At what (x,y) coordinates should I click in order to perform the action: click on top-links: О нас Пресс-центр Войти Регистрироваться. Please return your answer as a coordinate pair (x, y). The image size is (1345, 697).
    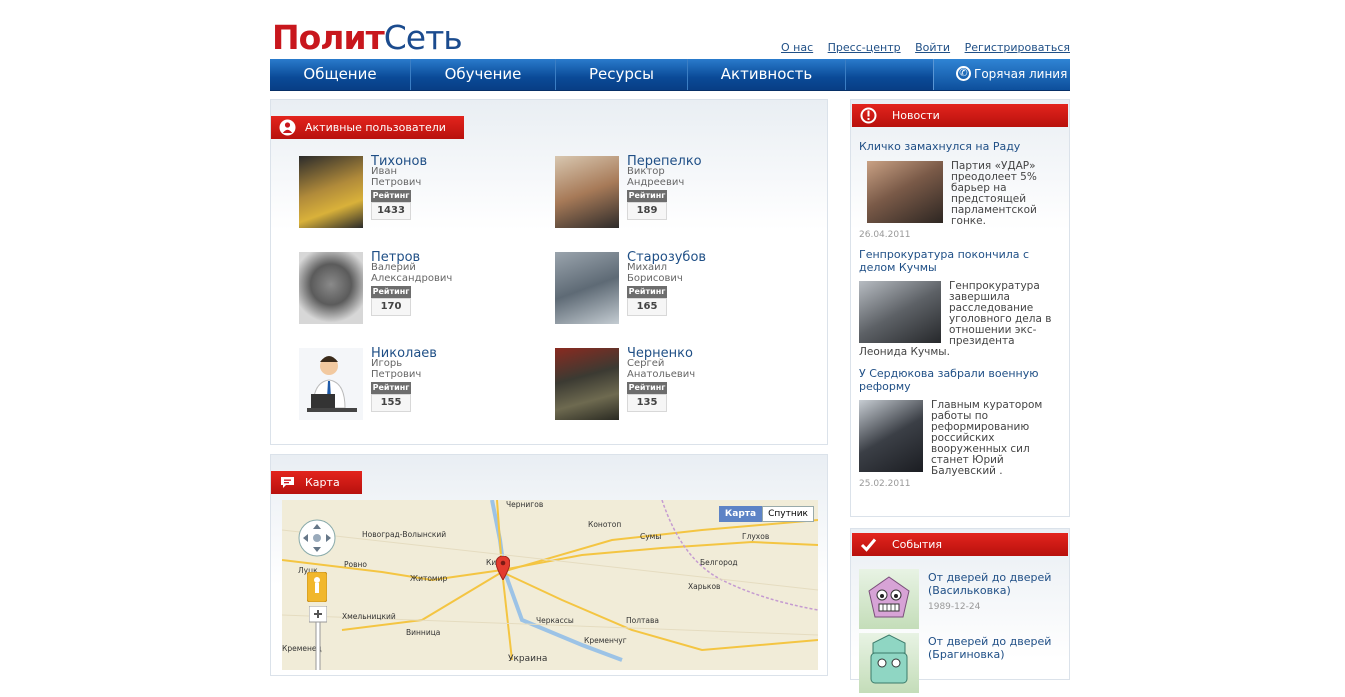
    Looking at the image, I should click on (920, 47).